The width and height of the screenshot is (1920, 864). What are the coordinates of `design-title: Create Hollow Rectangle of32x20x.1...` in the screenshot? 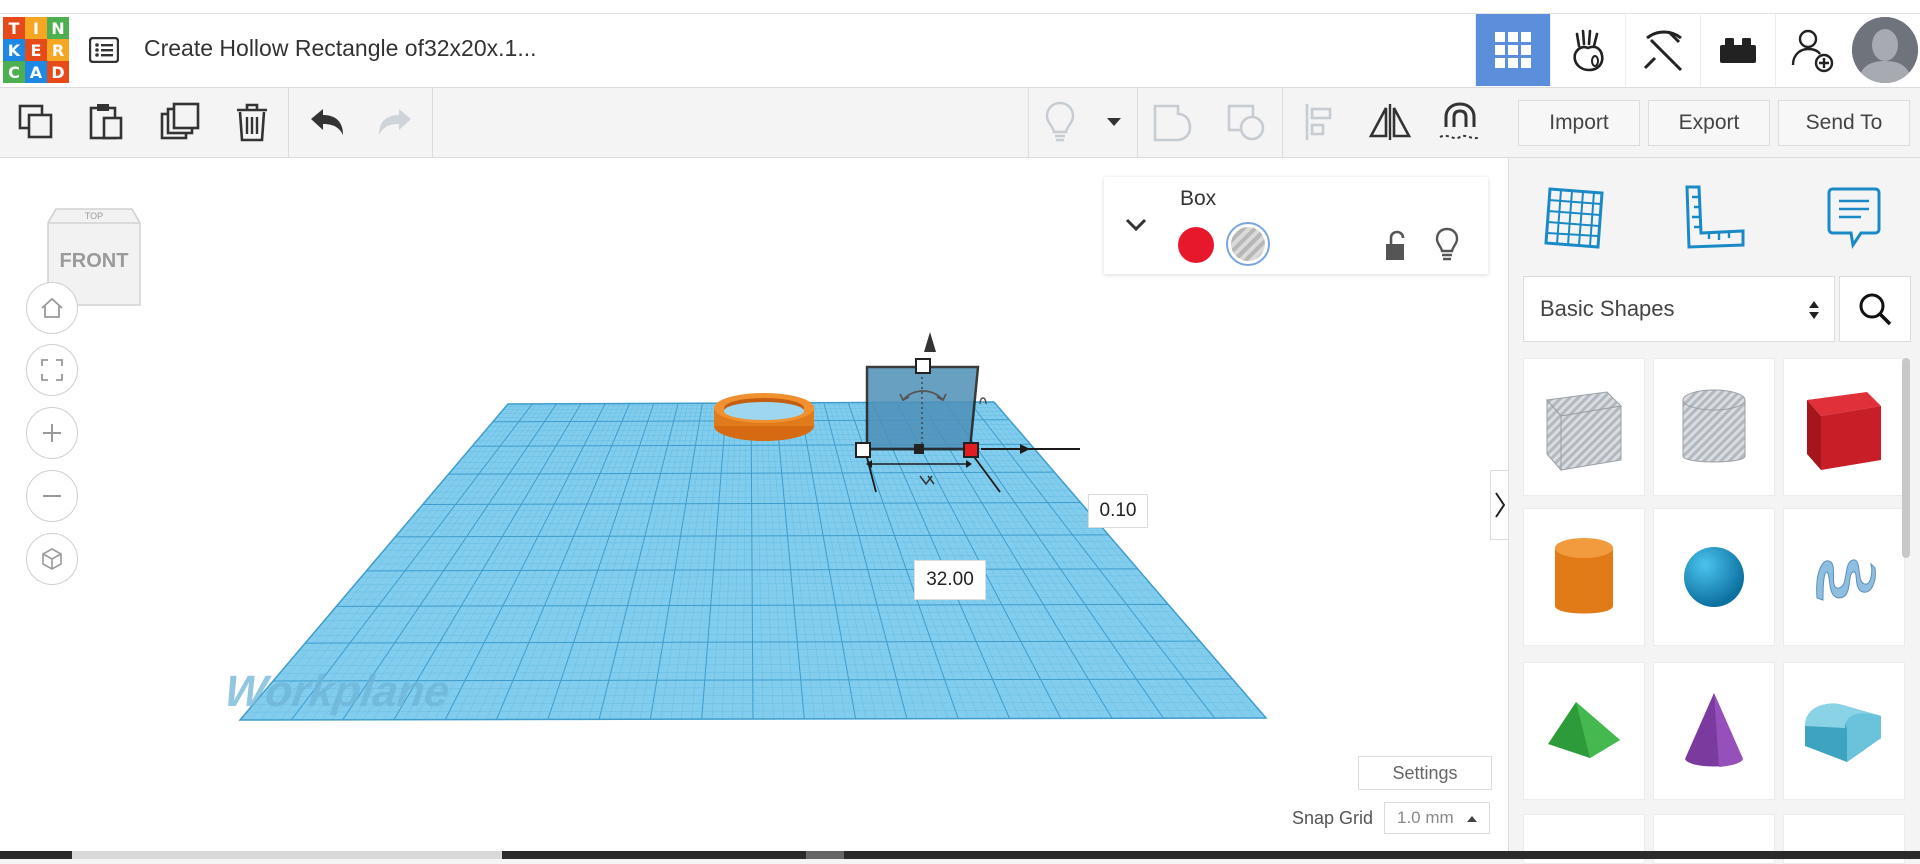 It's located at (340, 48).